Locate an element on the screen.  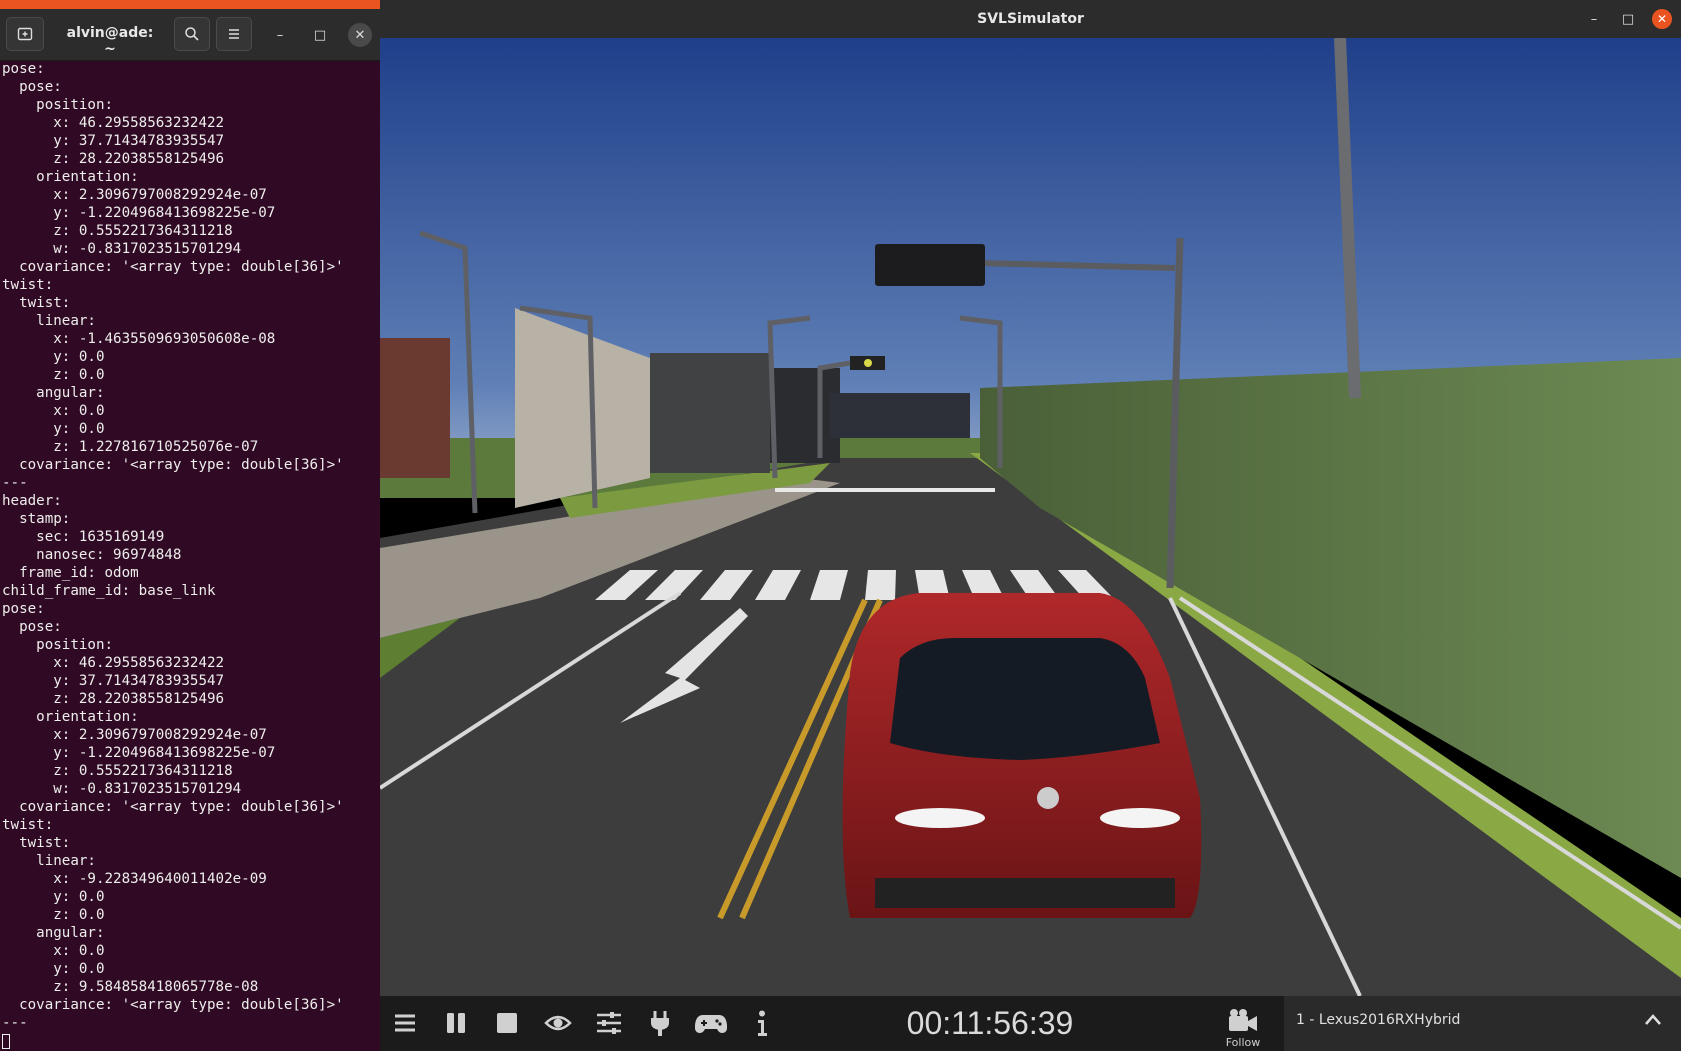
terminal-close-button: ✕ is located at coordinates (360, 35).